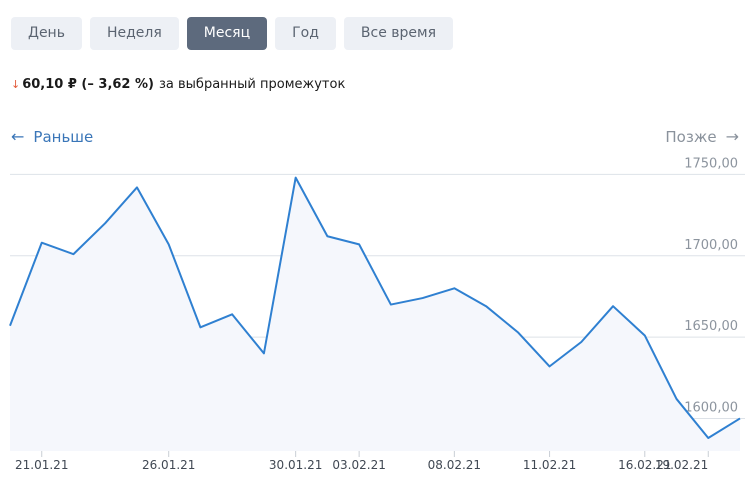 The height and width of the screenshot is (491, 756). I want to click on y-tick-label: 1700,00, so click(711, 245).